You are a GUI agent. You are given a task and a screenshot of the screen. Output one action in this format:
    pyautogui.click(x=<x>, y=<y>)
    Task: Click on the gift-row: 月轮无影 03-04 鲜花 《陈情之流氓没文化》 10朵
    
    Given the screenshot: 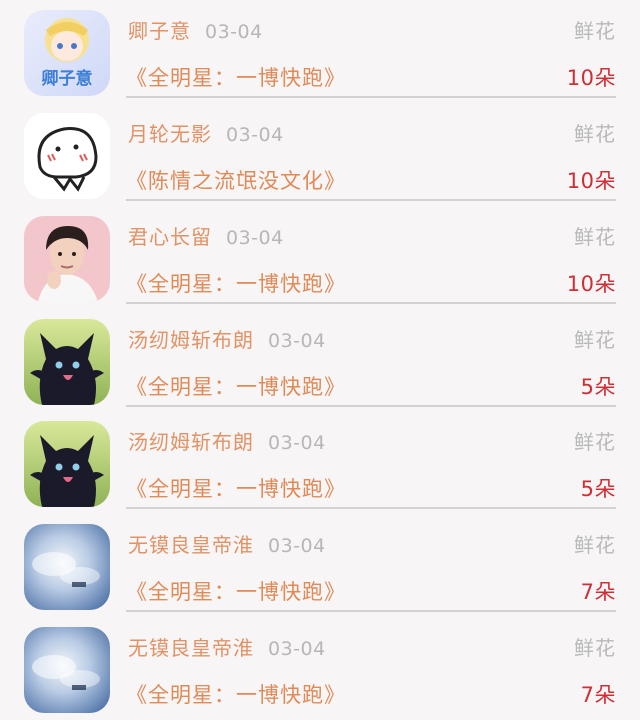 What is the action you would take?
    pyautogui.click(x=320, y=154)
    